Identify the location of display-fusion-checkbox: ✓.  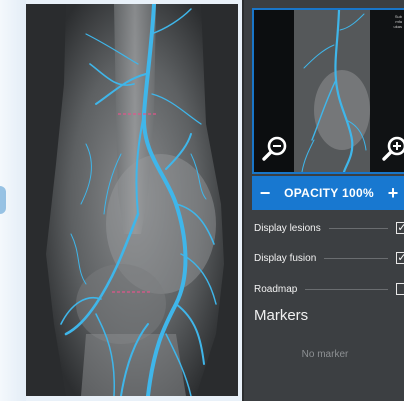
(400, 258).